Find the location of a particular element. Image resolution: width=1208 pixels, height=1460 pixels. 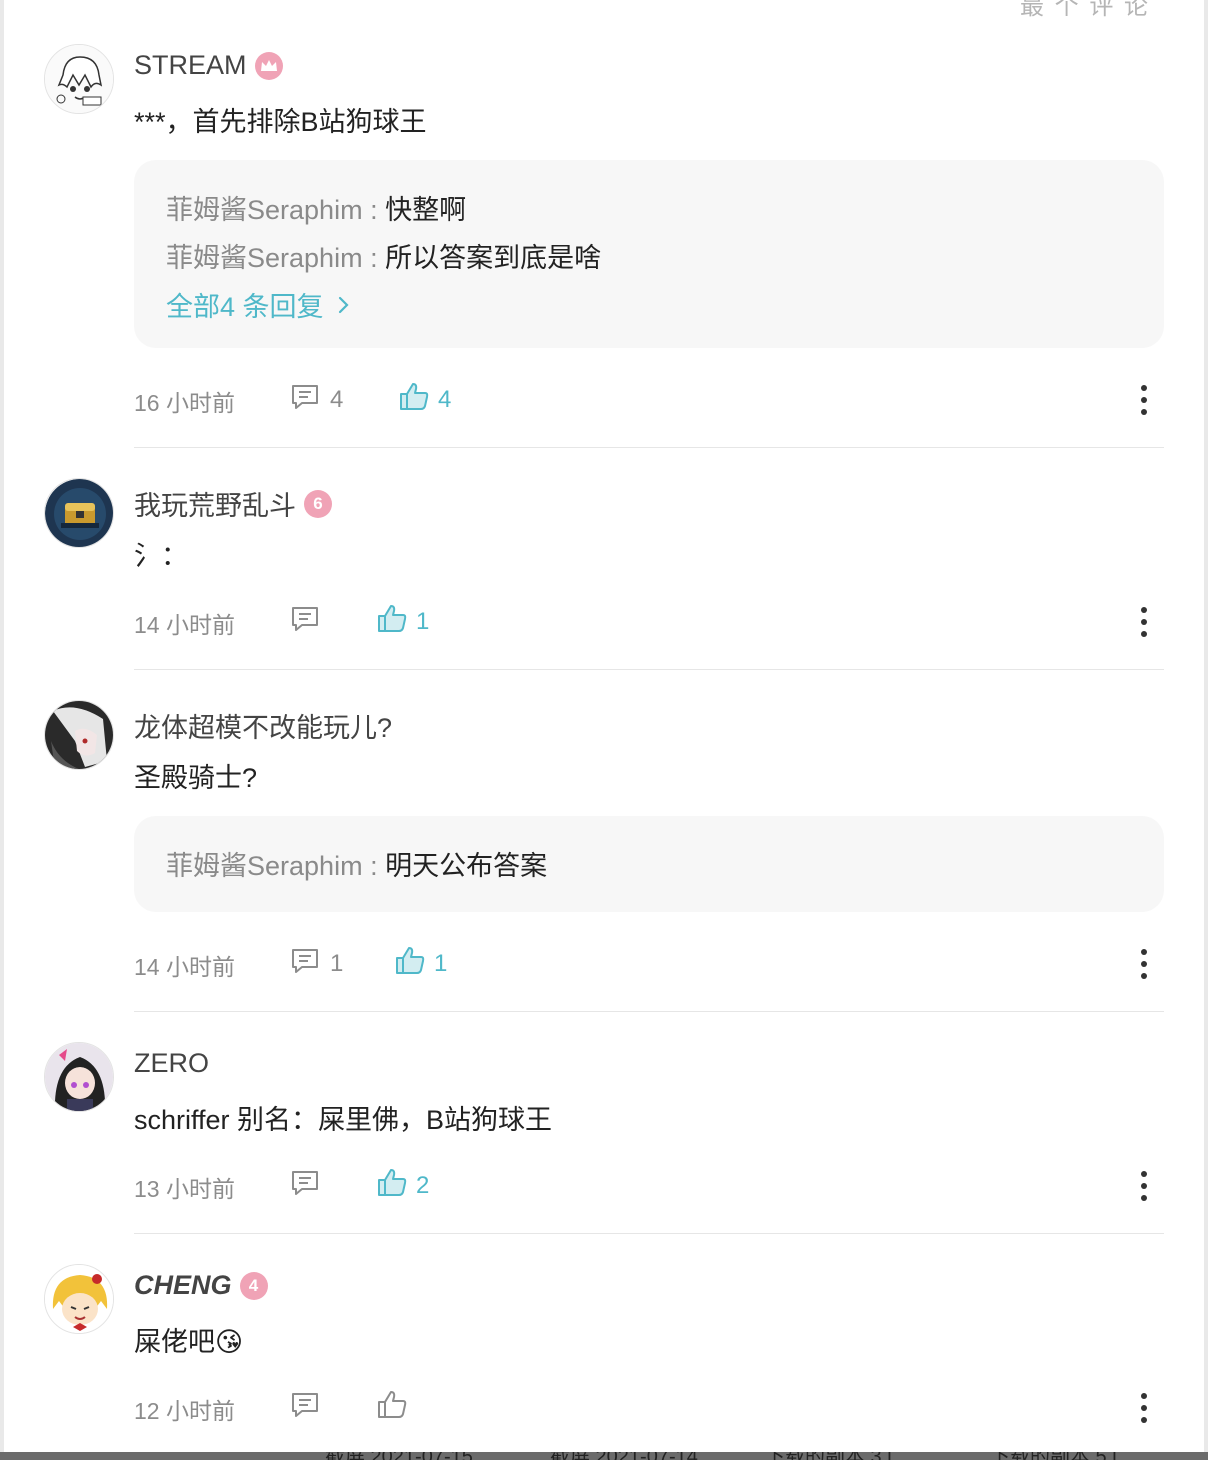

comment-meta-bar: 12 小时前 is located at coordinates (604, 1408).